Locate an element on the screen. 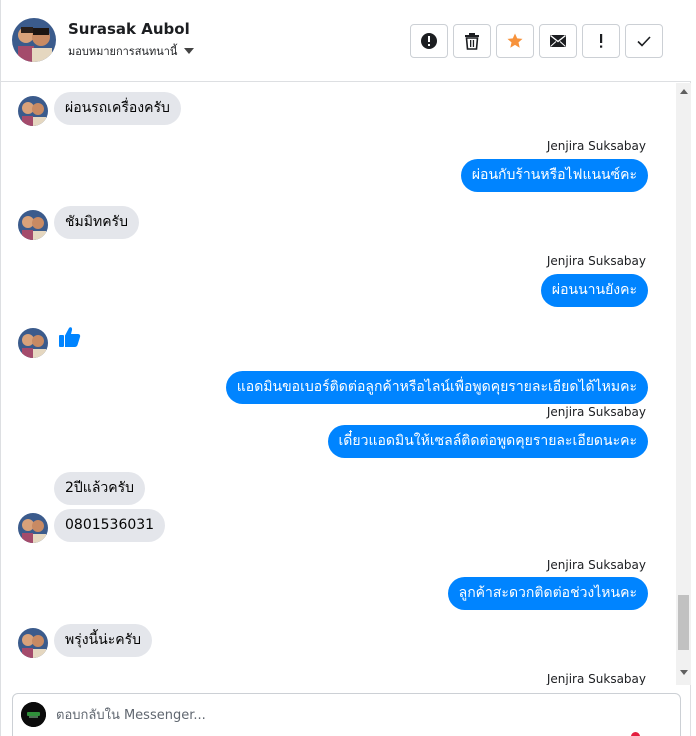  star-button is located at coordinates (515, 41).